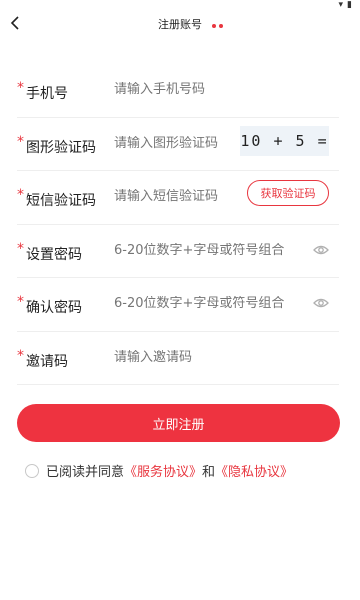  What do you see at coordinates (254, 470) in the screenshot?
I see `privacy-agreement-link: 《隐私协议》` at bounding box center [254, 470].